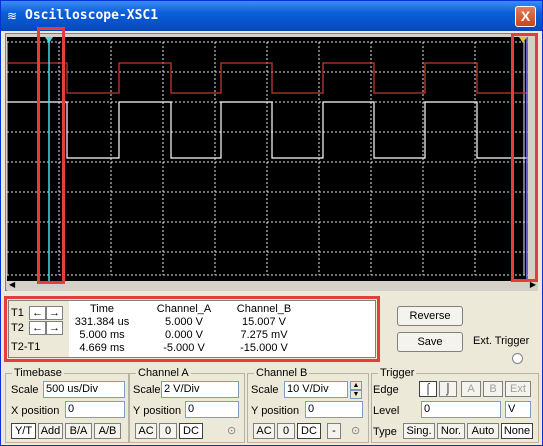 The width and height of the screenshot is (543, 446). I want to click on channel-a-ypos-label: Y position, so click(157, 411).